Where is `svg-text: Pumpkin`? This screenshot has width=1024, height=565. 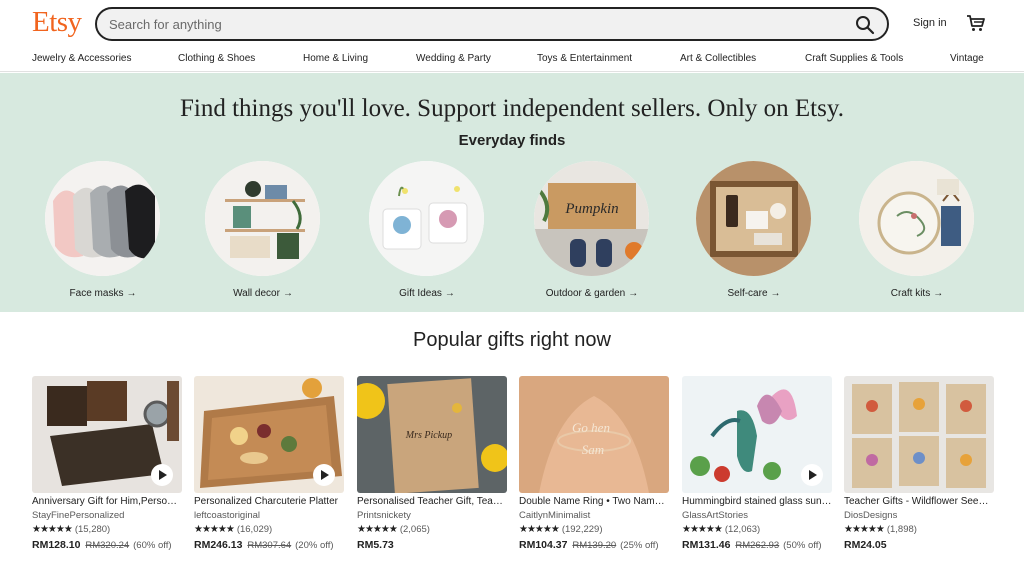
svg-text: Pumpkin is located at coordinates (591, 209).